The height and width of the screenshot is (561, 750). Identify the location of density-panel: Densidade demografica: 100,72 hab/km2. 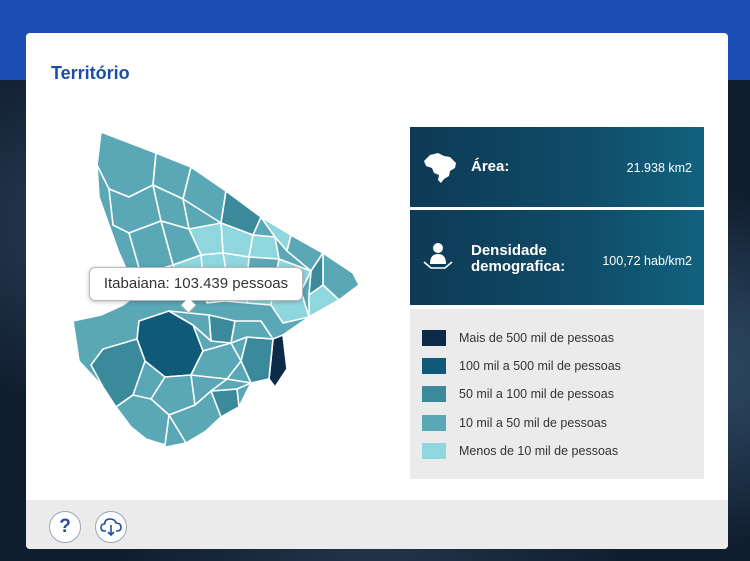
(557, 257).